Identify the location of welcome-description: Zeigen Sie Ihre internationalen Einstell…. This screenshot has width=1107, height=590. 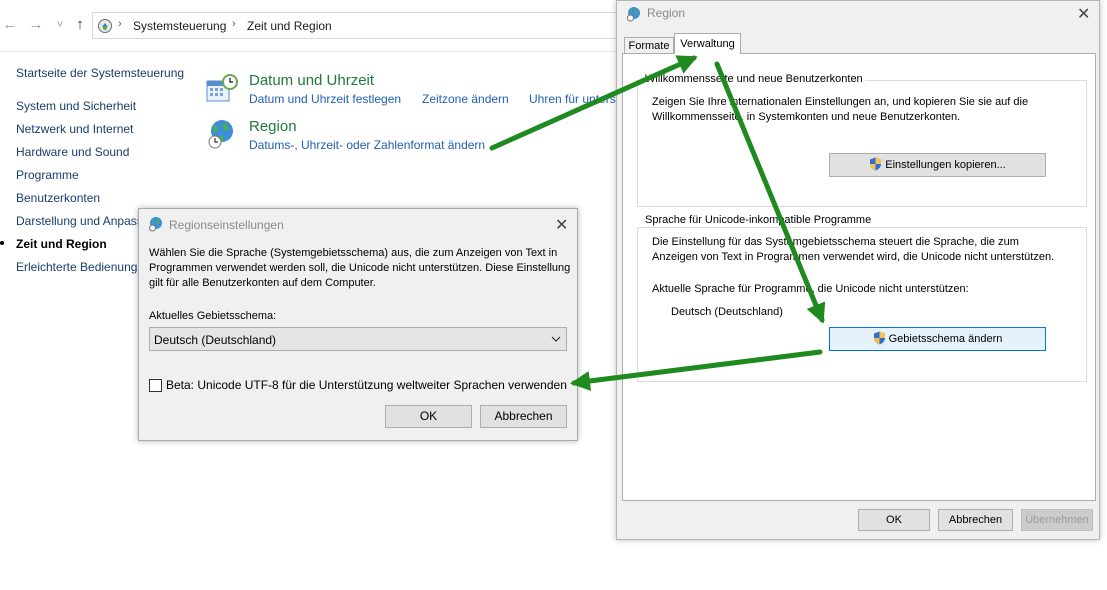
(840, 109).